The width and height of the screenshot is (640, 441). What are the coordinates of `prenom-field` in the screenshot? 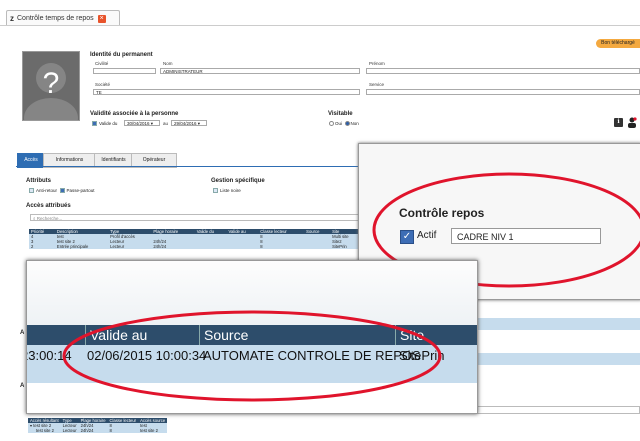 It's located at (503, 71).